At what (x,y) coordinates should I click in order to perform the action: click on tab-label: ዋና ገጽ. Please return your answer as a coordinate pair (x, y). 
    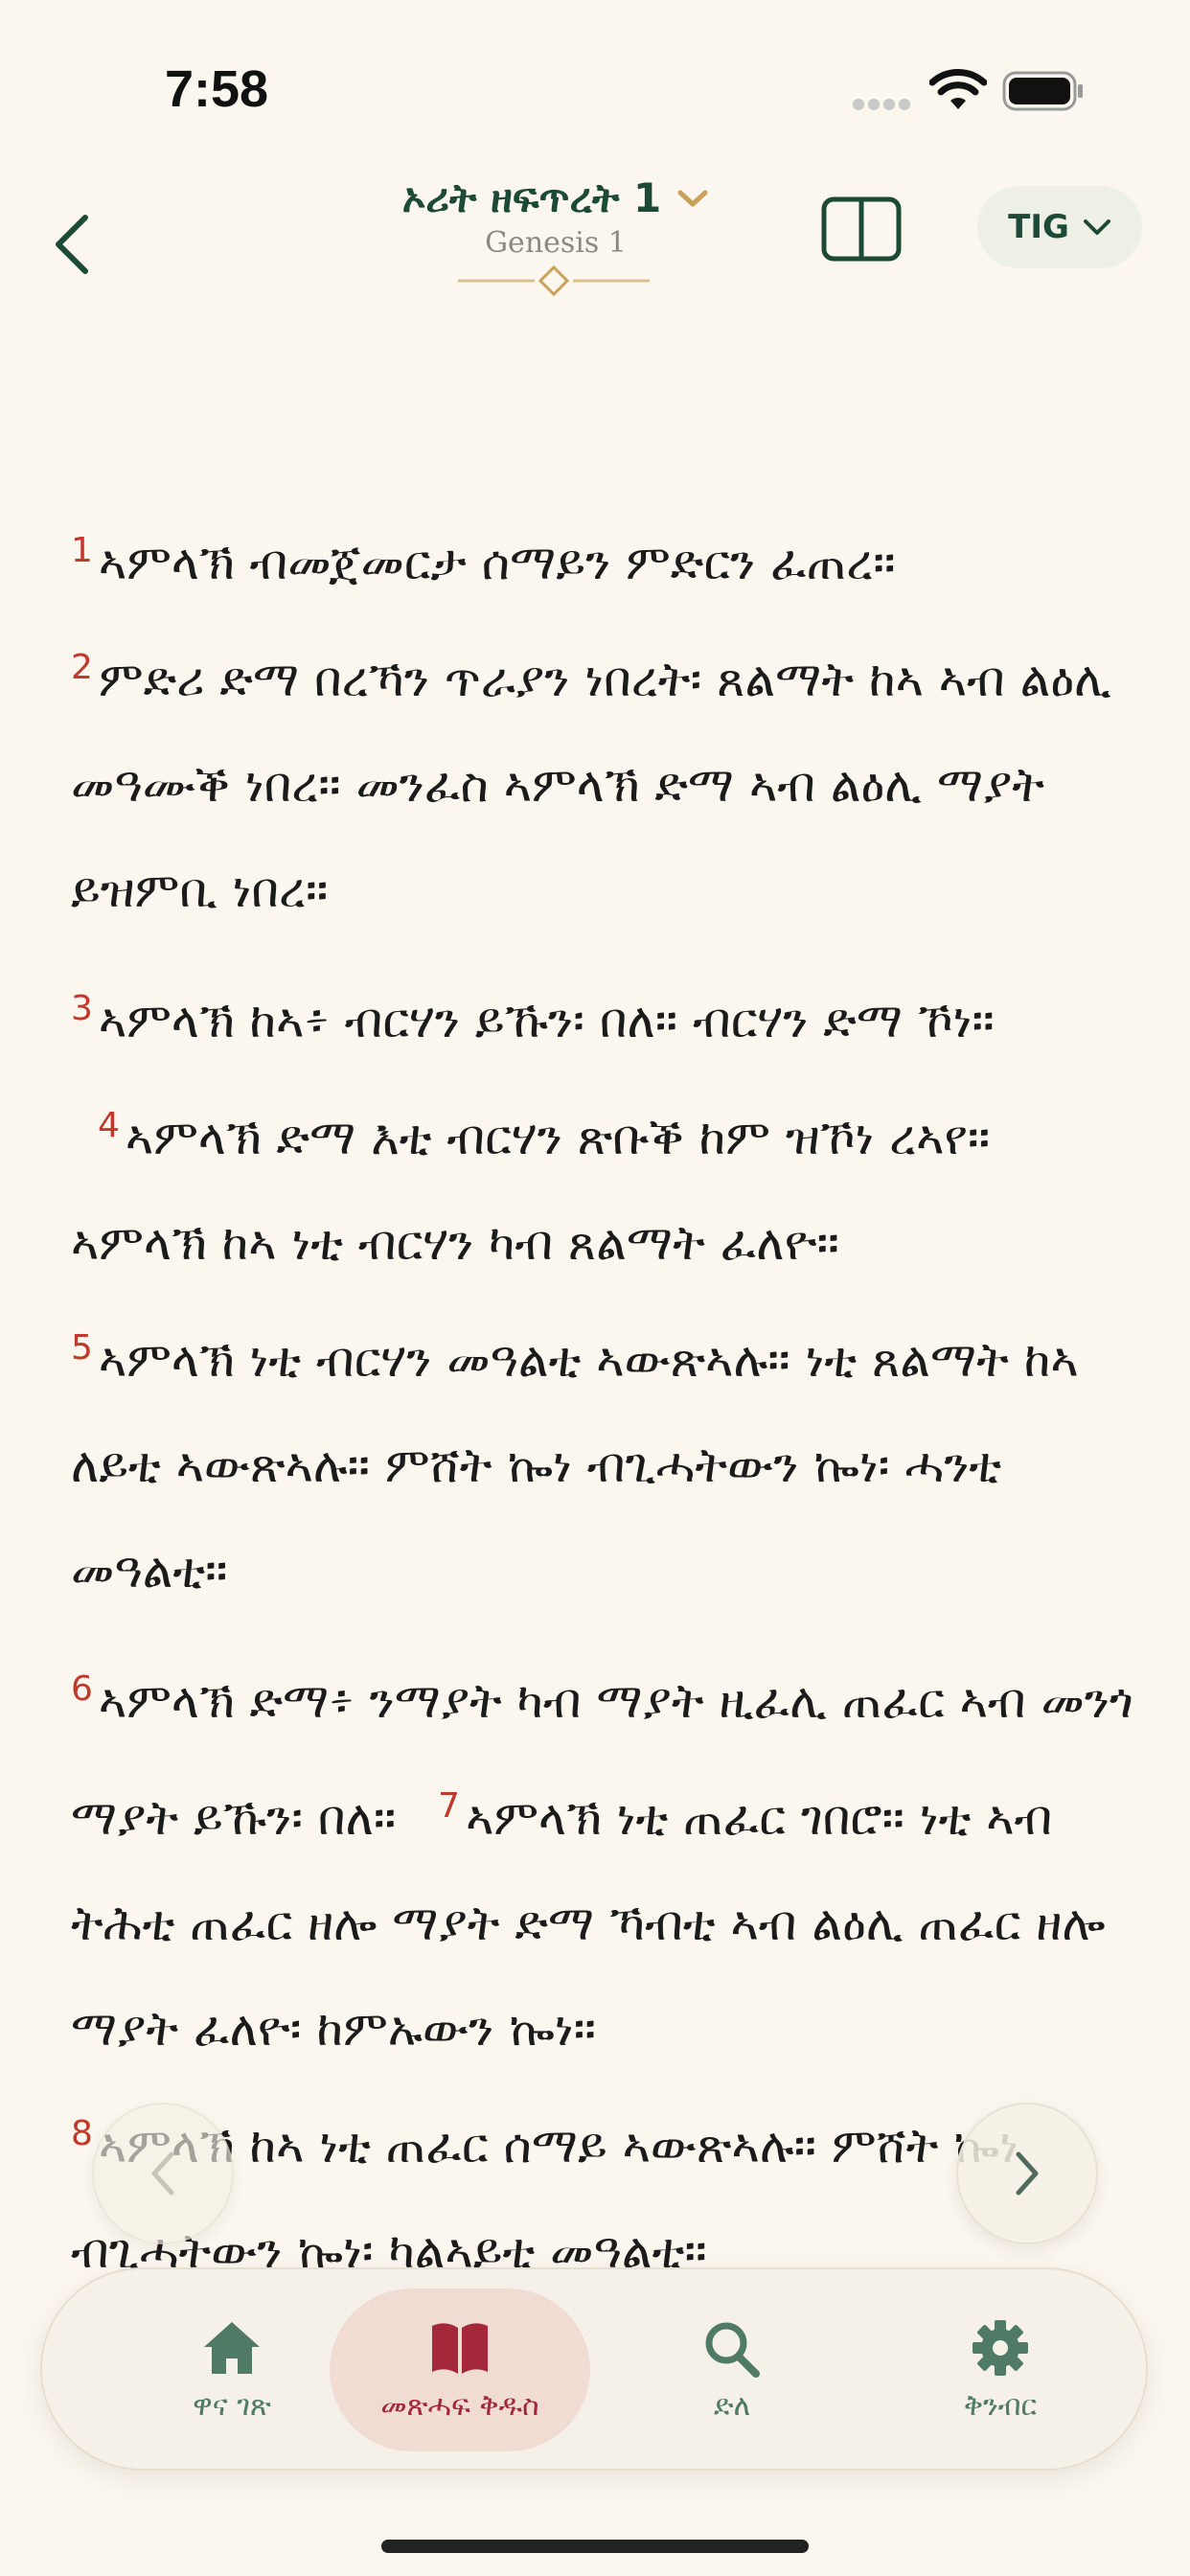
    Looking at the image, I should click on (232, 2405).